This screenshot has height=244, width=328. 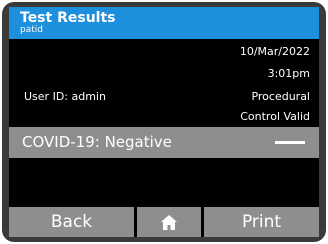 I want to click on print-button: Print, so click(x=261, y=222).